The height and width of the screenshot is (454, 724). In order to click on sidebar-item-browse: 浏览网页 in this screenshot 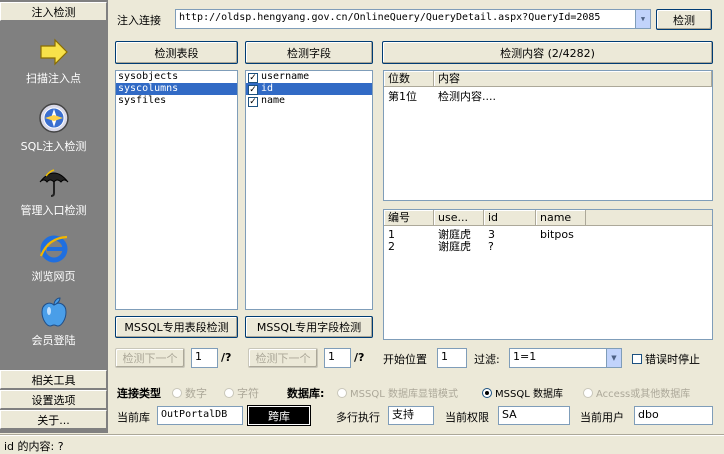, I will do `click(53, 258)`.